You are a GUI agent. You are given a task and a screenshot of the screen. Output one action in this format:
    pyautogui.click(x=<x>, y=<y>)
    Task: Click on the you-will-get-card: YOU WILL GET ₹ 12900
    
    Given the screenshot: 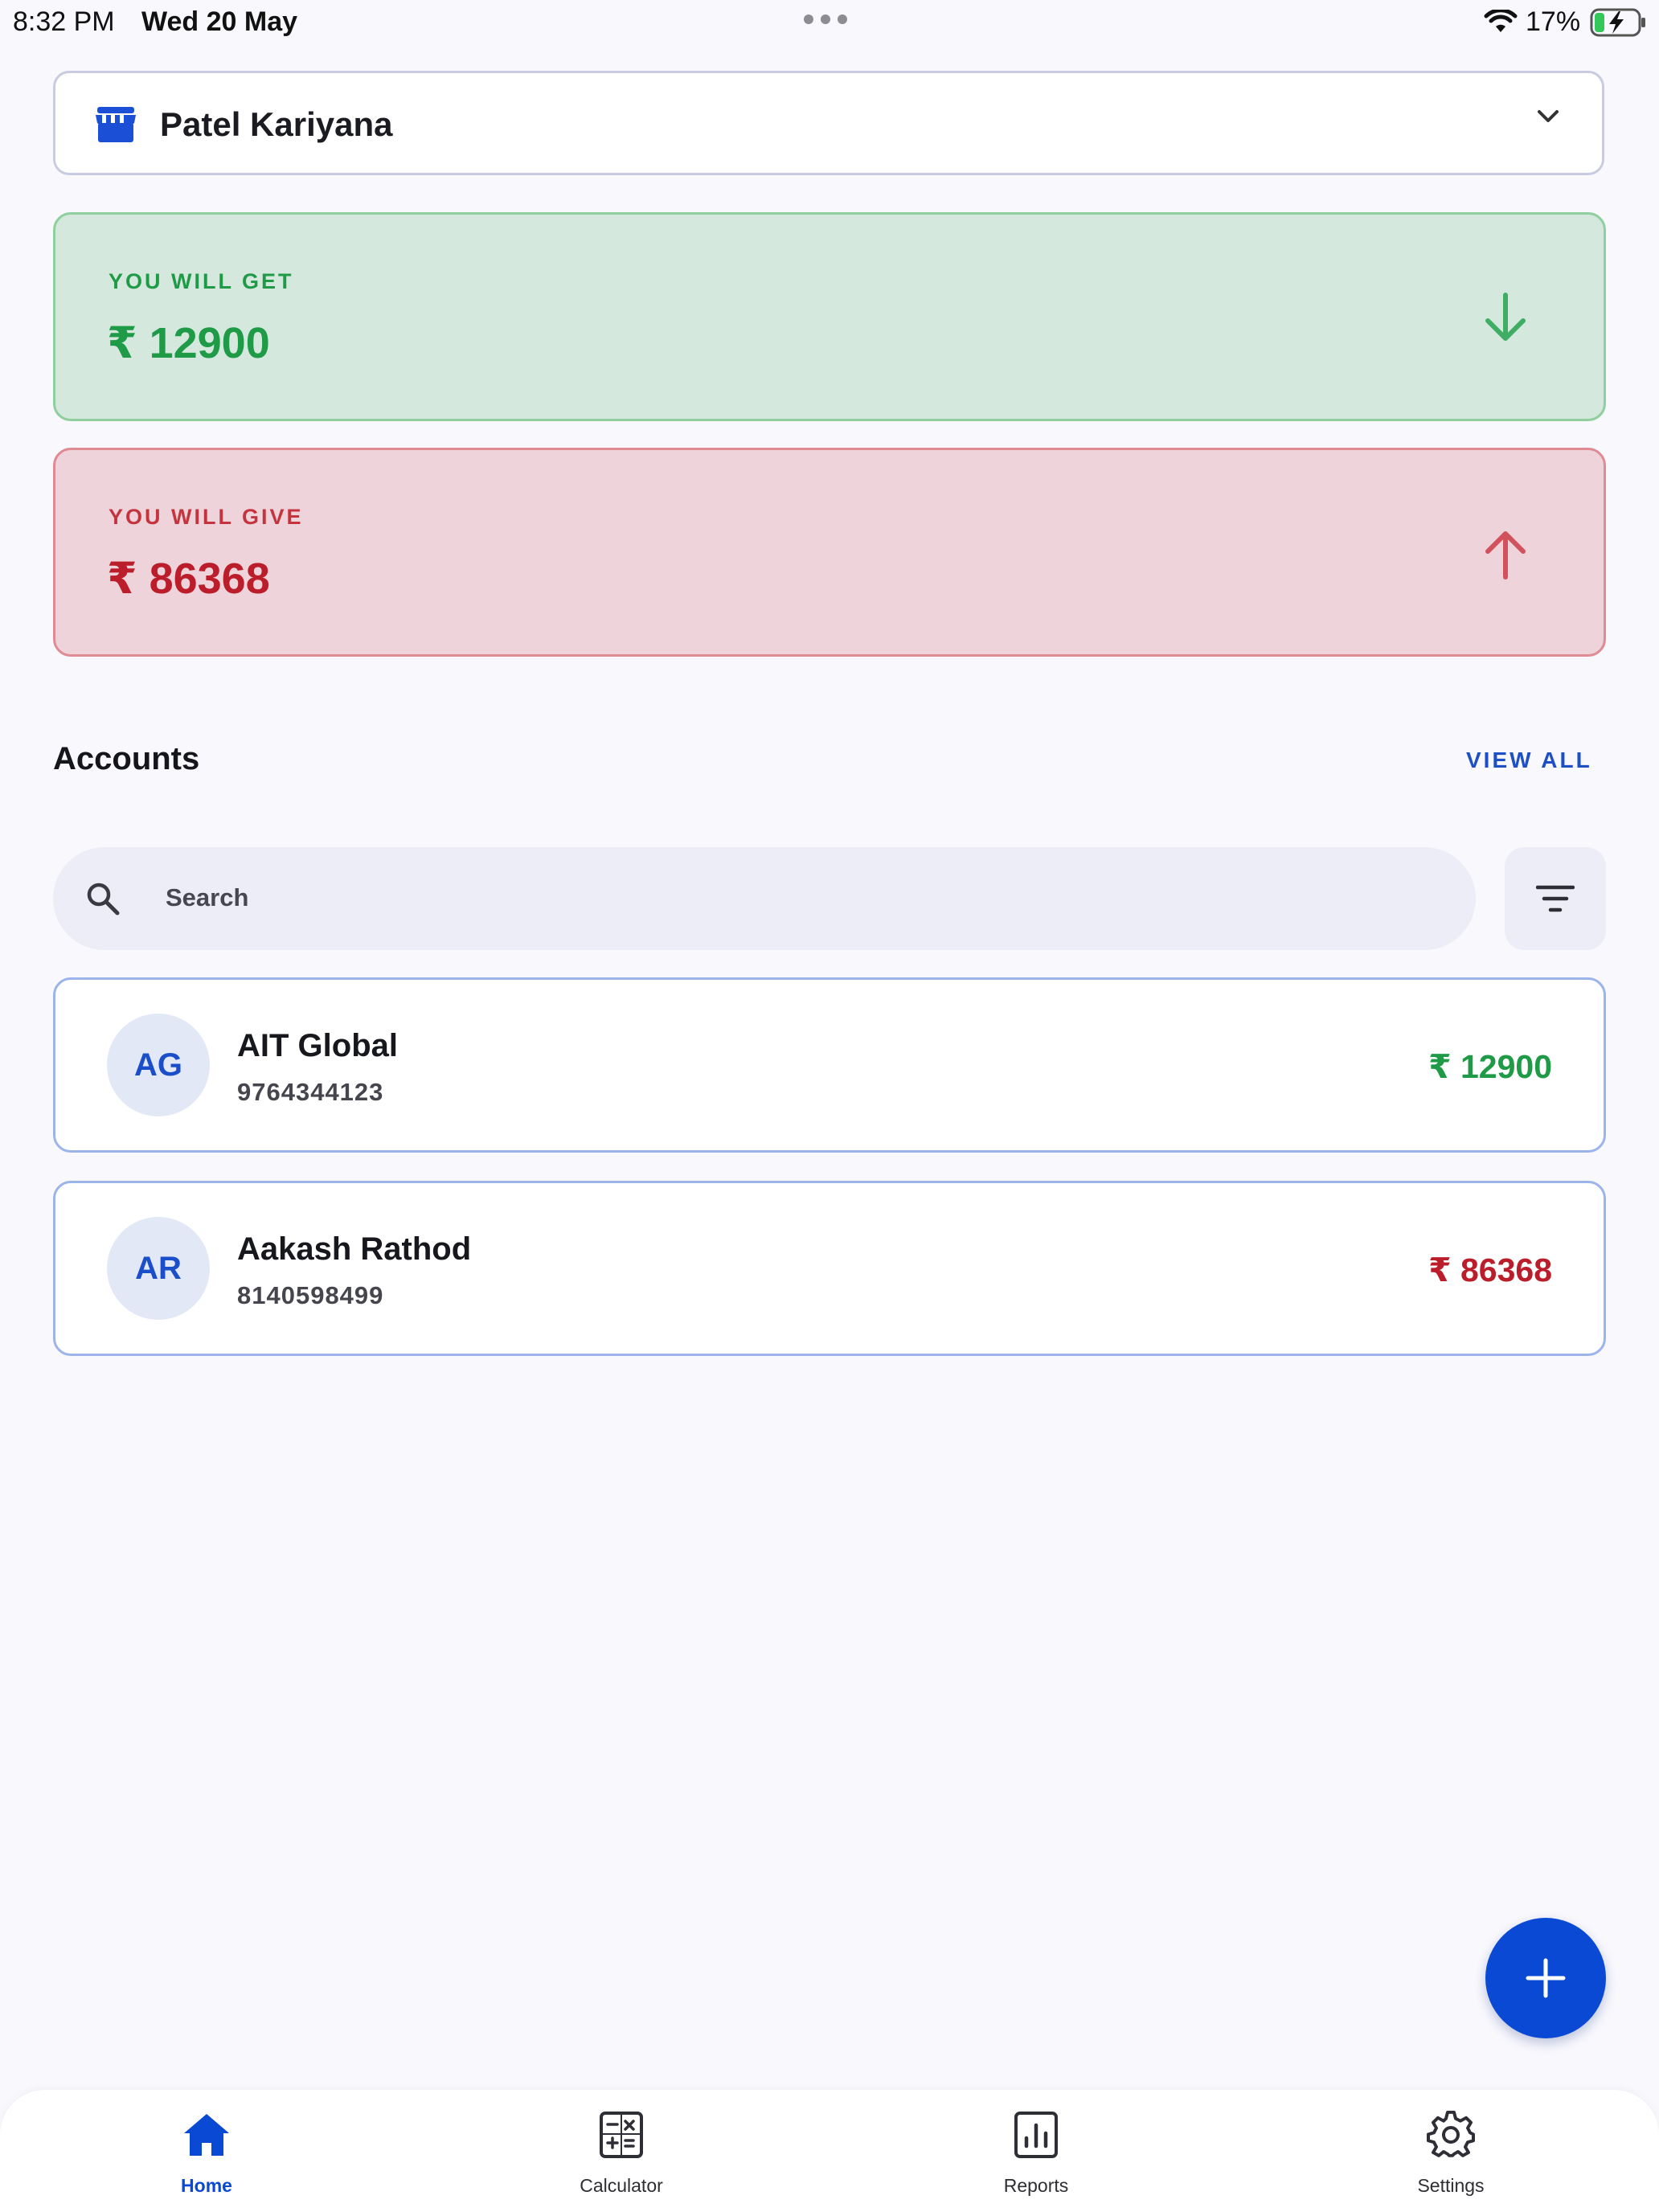 What is the action you would take?
    pyautogui.click(x=829, y=316)
    